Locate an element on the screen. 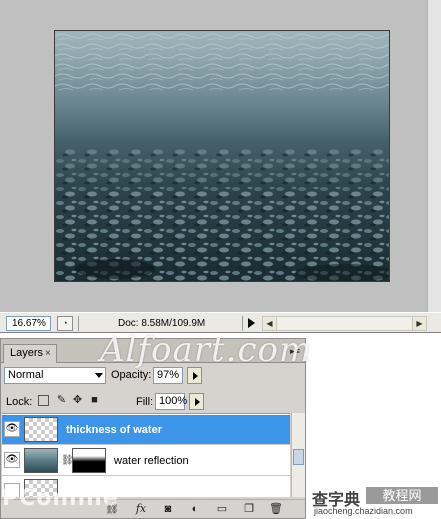  tab-layers-label: Layers is located at coordinates (27, 353).